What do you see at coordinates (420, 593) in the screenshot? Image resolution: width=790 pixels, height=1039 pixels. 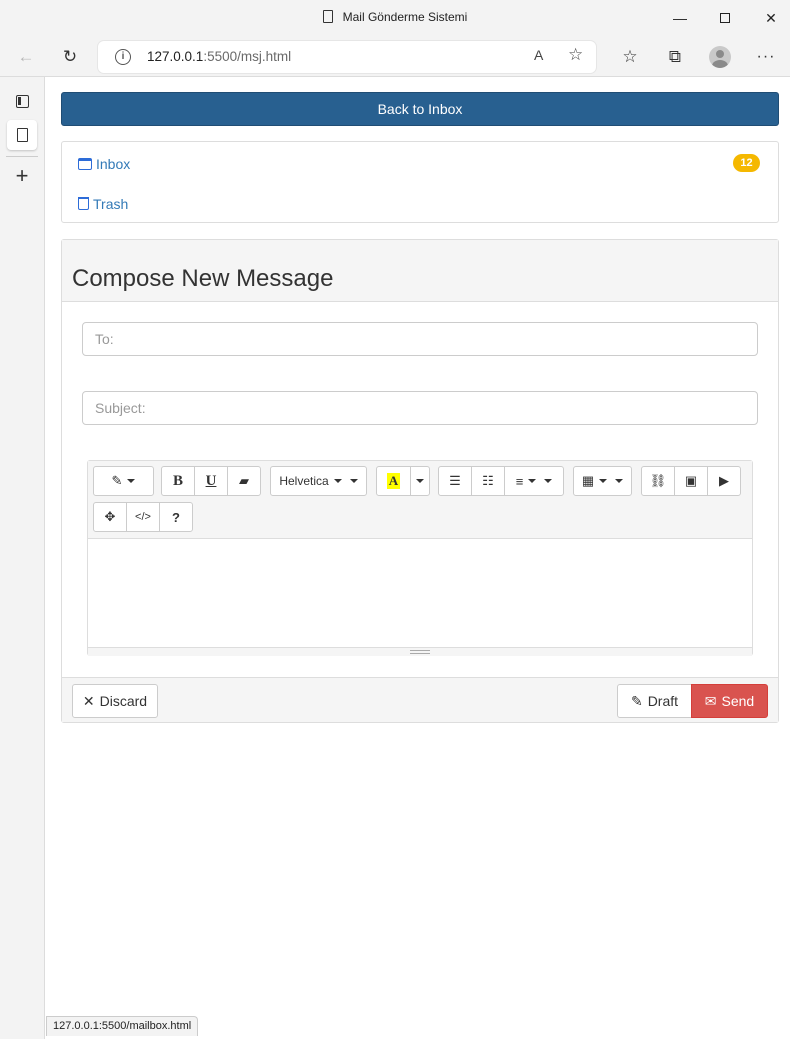 I see `editor-content-area` at bounding box center [420, 593].